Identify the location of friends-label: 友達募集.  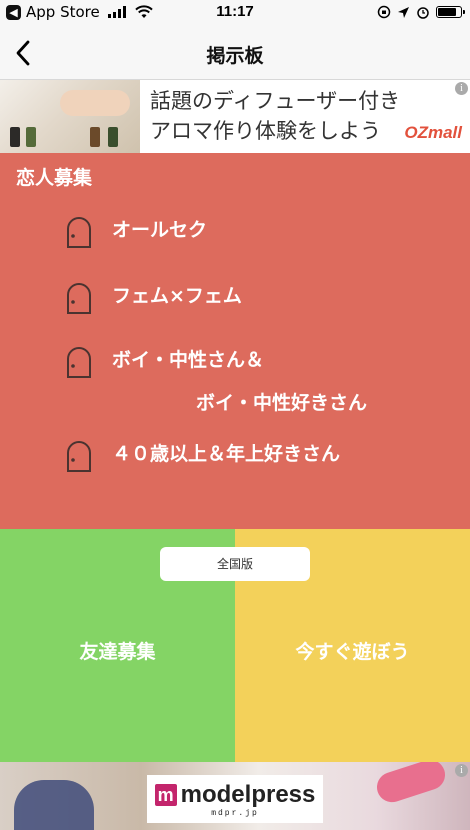
(117, 652).